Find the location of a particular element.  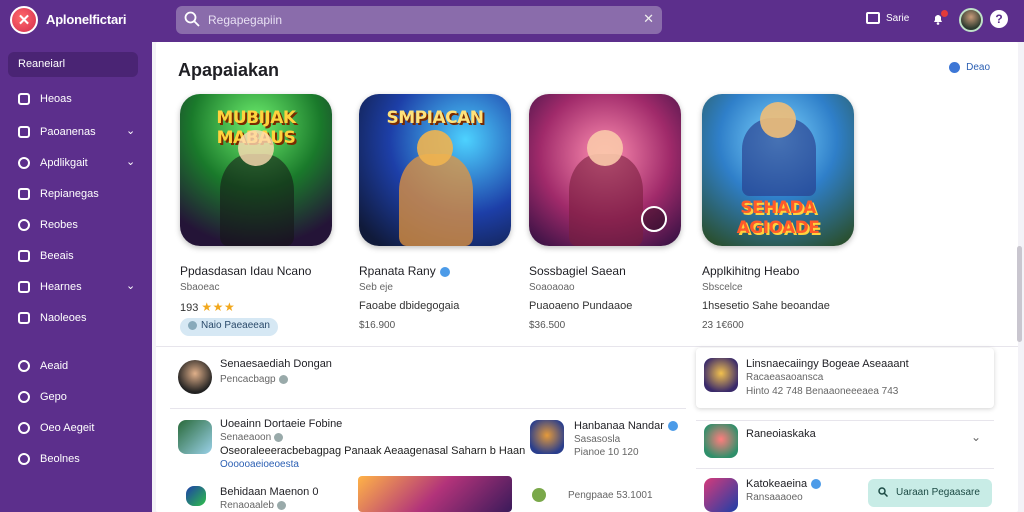

sidebar-item-label: Naoleoes is located at coordinates (63, 318).